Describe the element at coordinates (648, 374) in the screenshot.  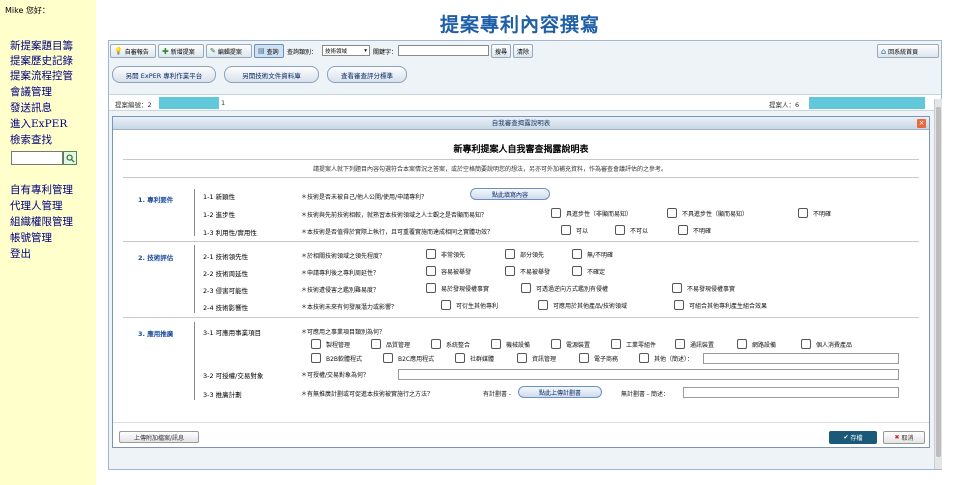
I see `licensing-target-input` at that location.